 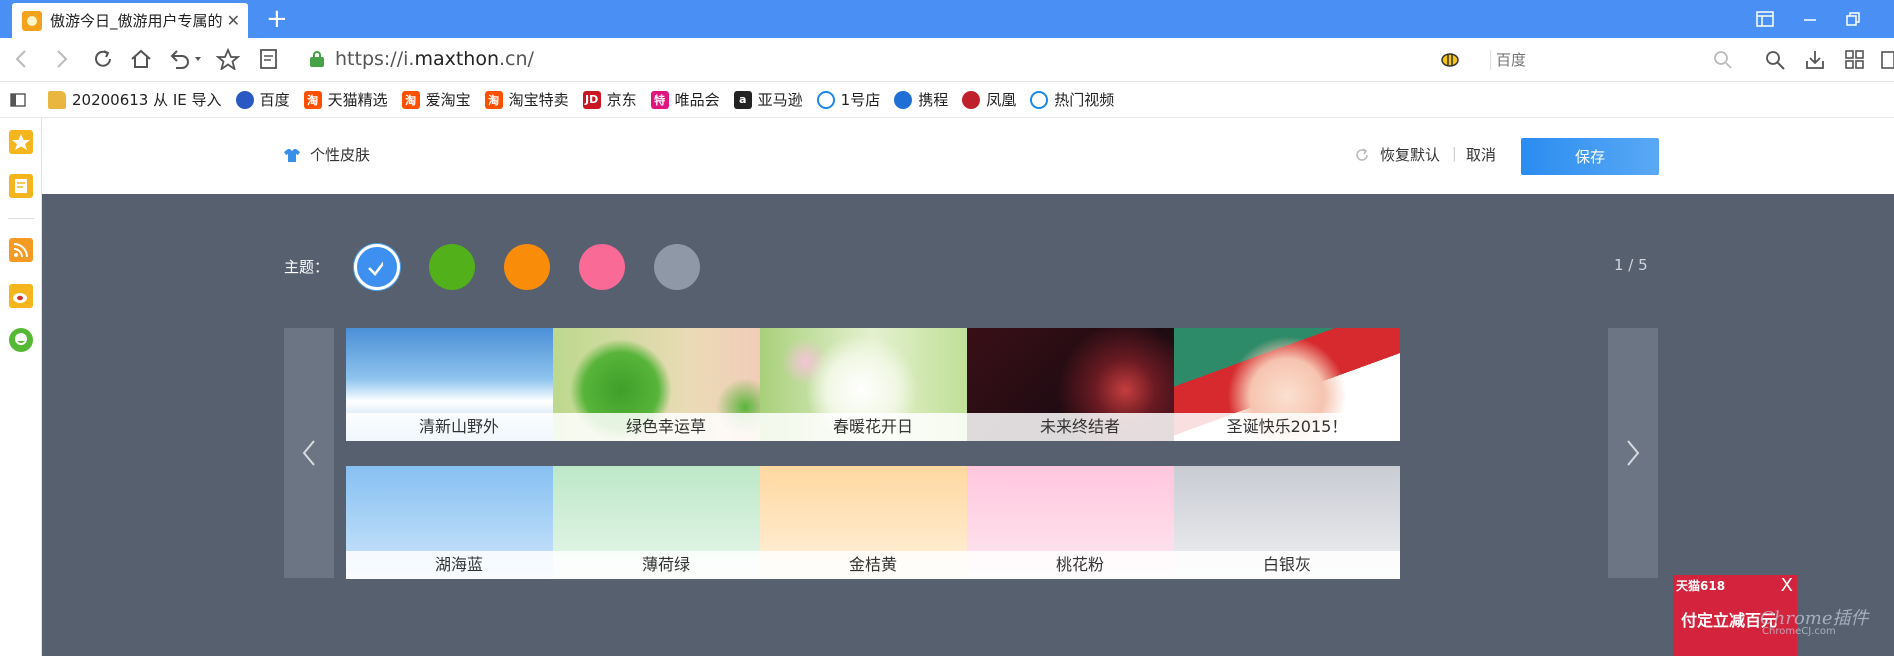 What do you see at coordinates (860, 100) in the screenshot?
I see `bookmark-label: 1号店` at bounding box center [860, 100].